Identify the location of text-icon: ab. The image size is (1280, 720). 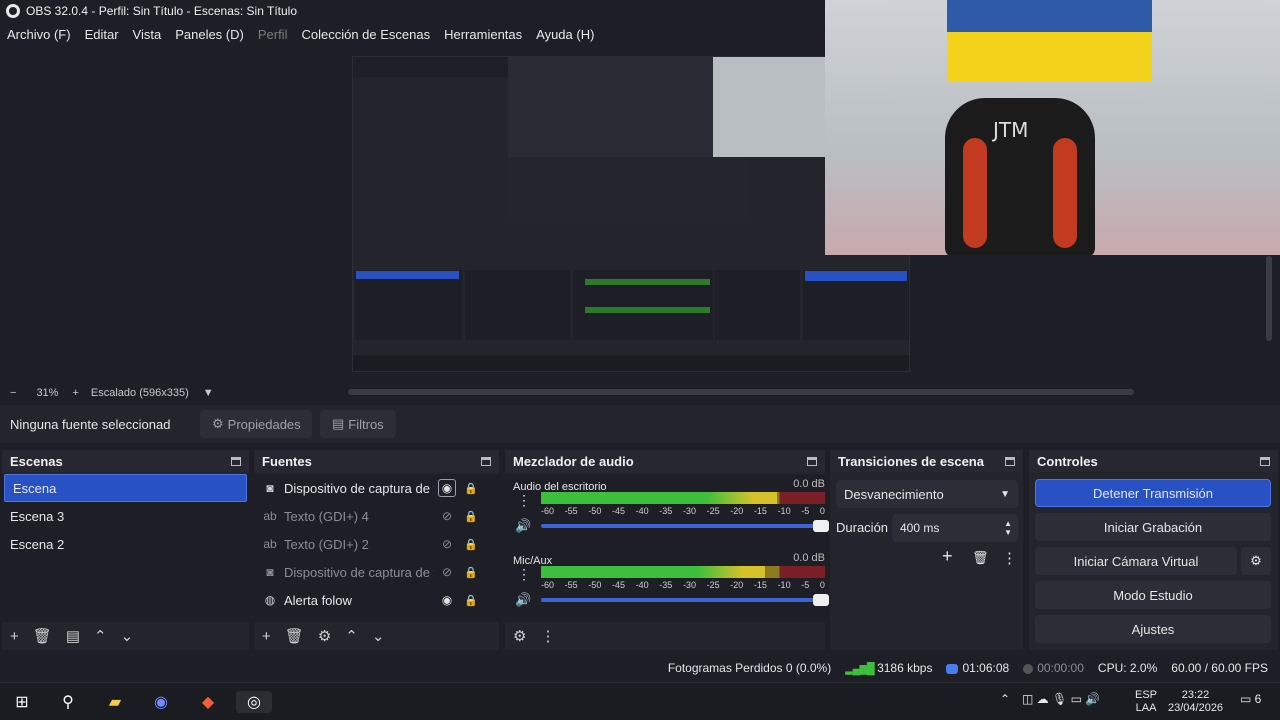
(270, 544).